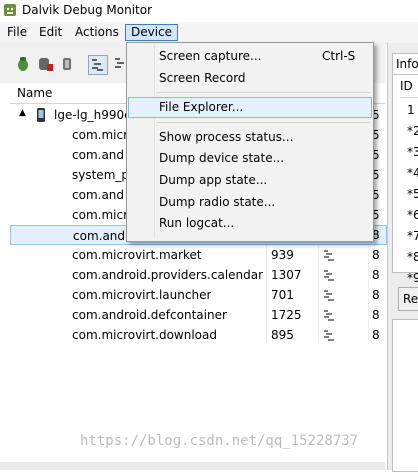  I want to click on thread-id: *4, so click(412, 173).